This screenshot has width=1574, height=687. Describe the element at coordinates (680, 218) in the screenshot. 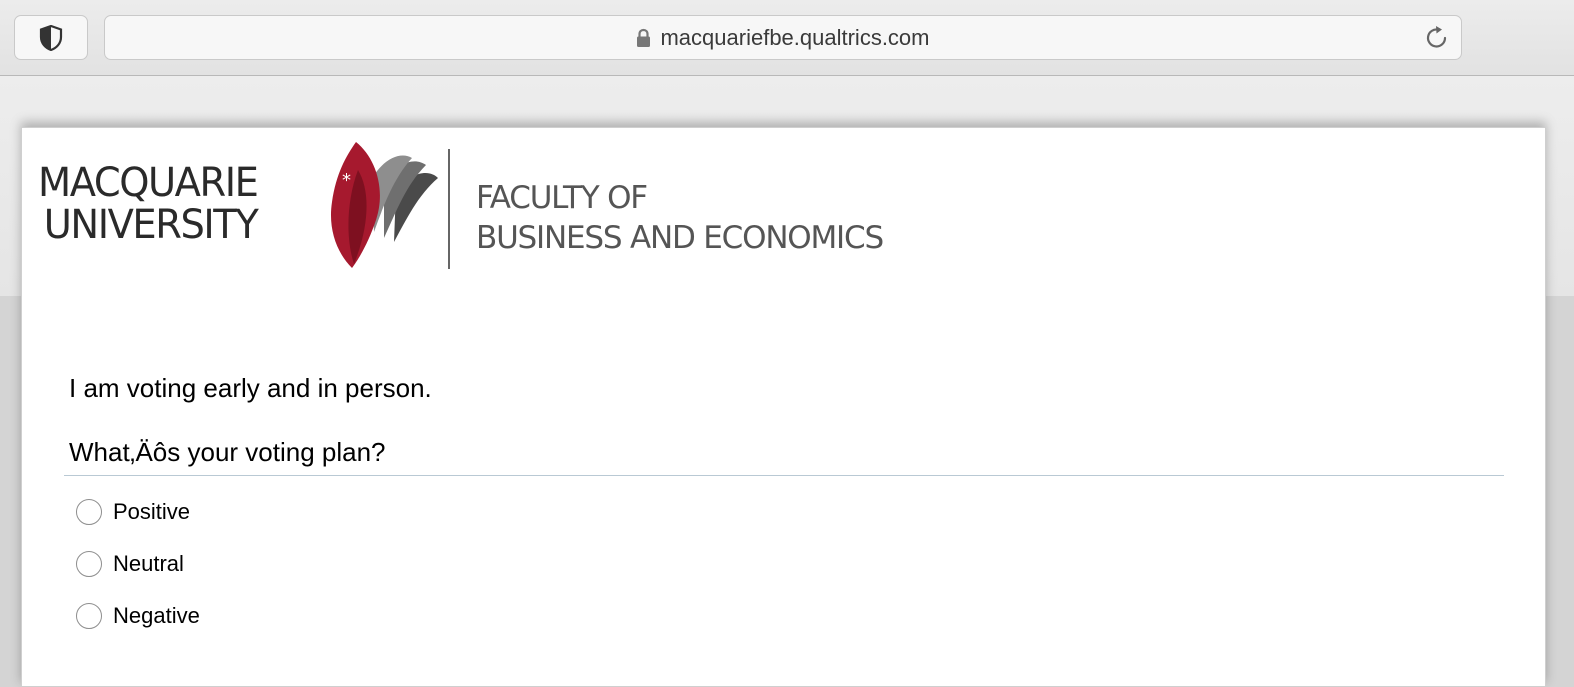

I see `faculty-name: FACULTY OF BUSINESS AND ECONOMICS` at that location.